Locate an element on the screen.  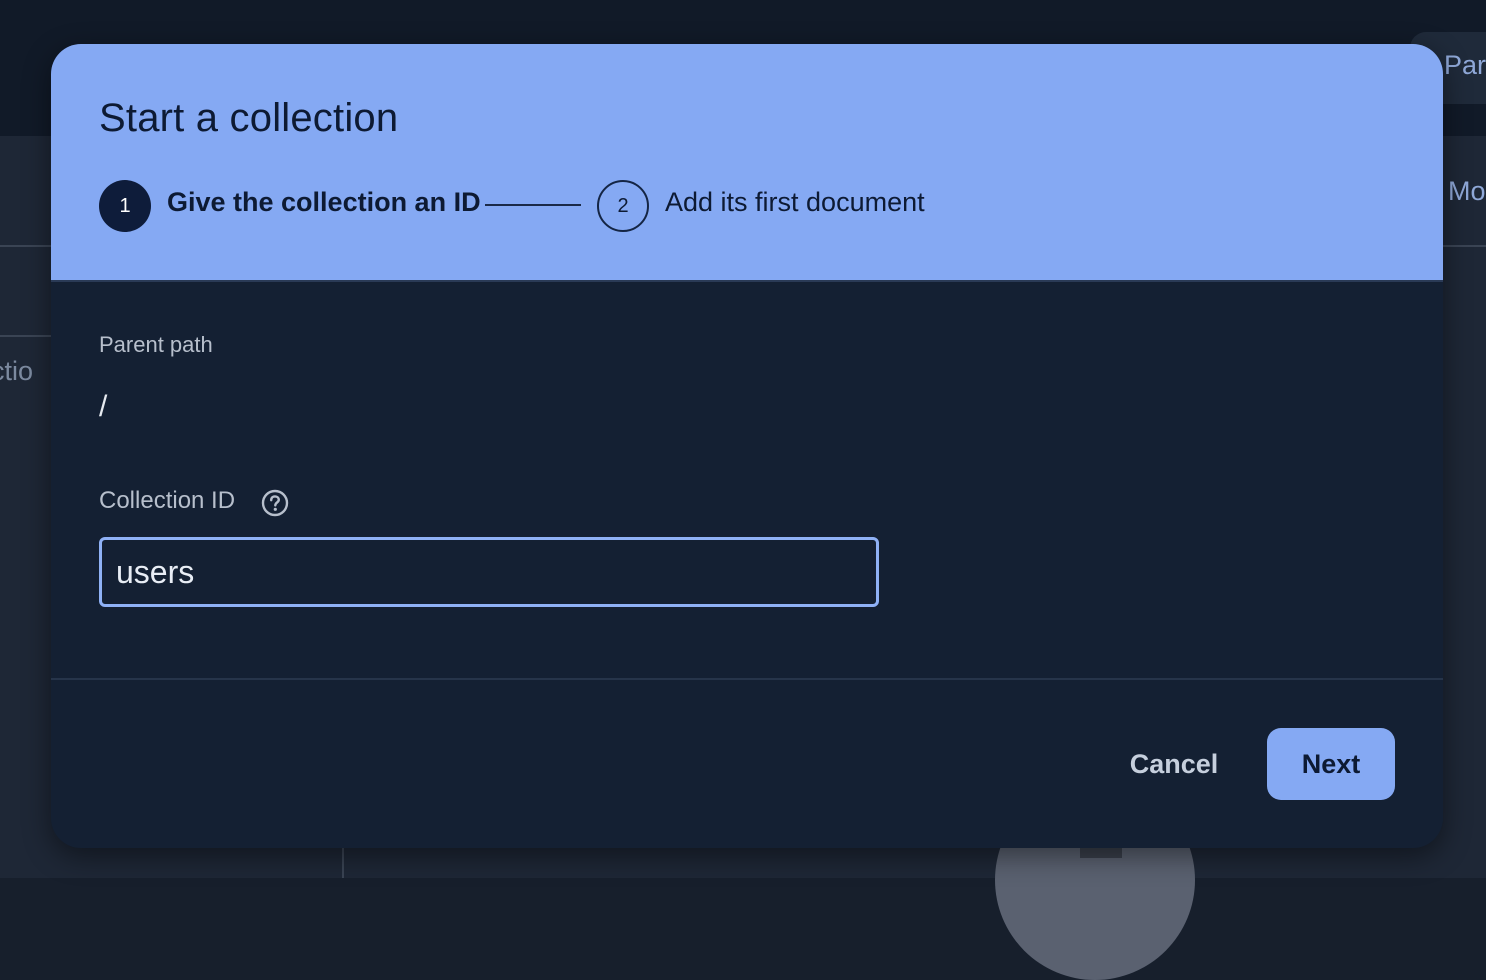
background-chip-label: Par is located at coordinates (1465, 65).